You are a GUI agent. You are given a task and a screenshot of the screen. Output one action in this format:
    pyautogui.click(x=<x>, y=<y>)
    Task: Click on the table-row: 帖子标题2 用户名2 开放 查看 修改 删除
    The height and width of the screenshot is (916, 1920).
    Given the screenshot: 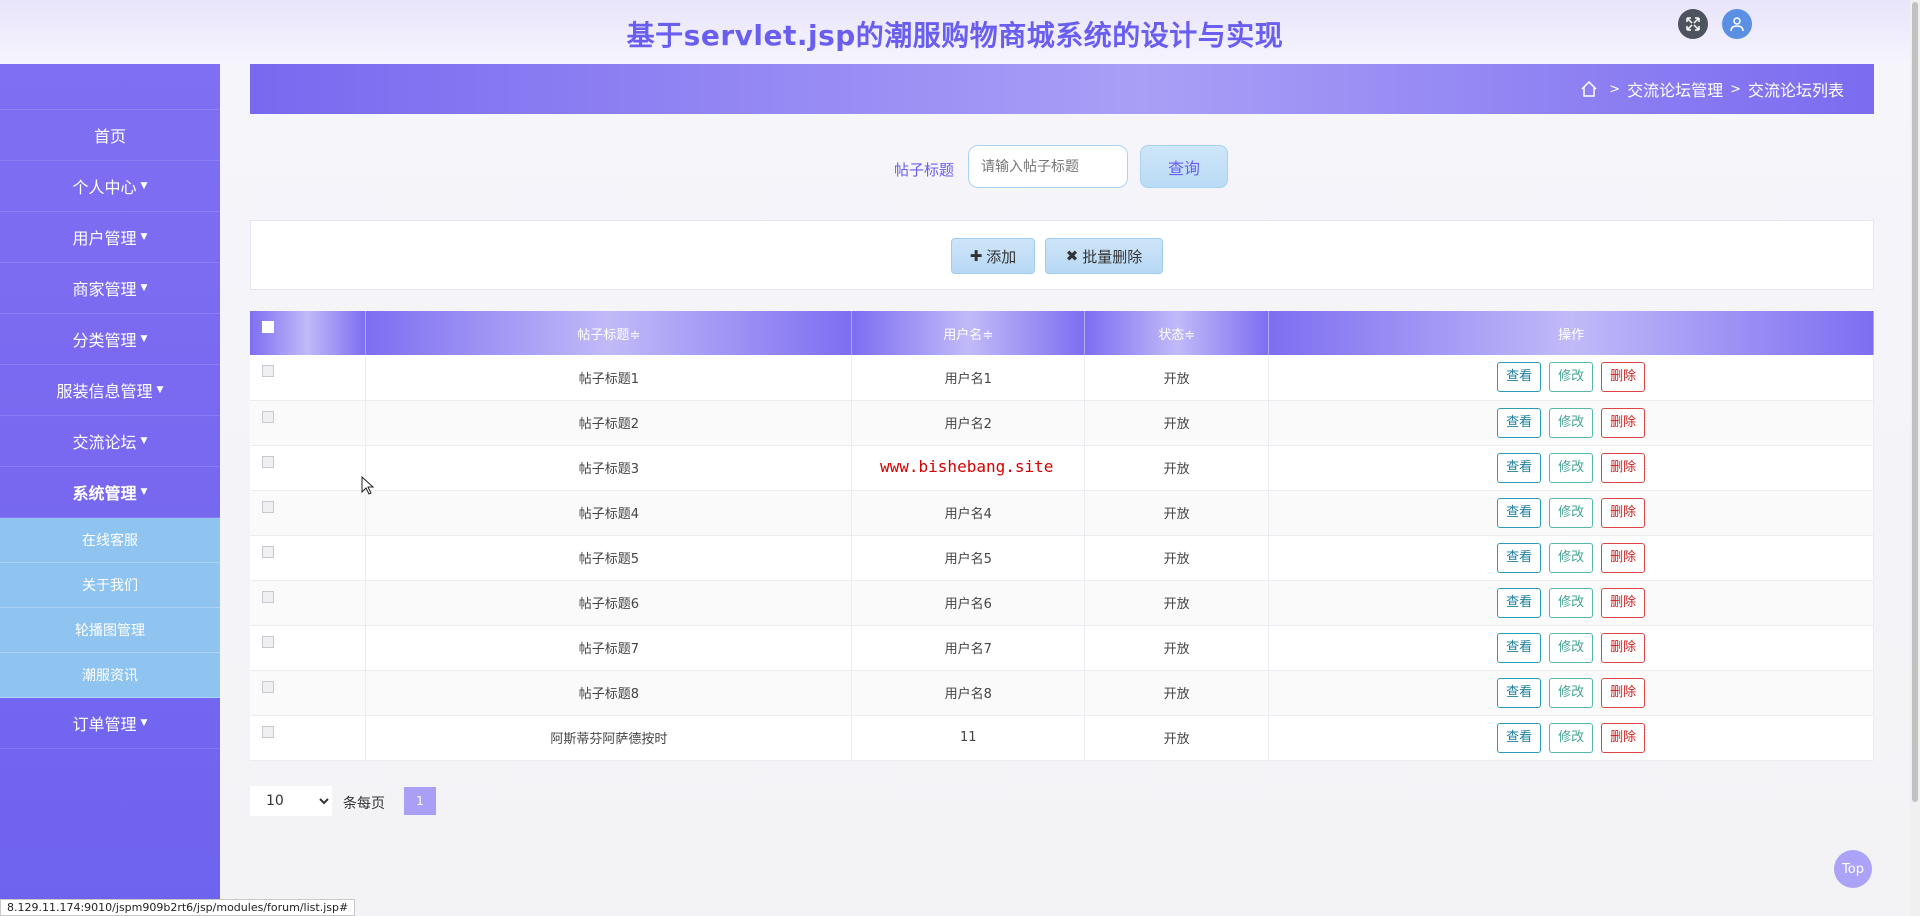 What is the action you would take?
    pyautogui.click(x=1062, y=422)
    